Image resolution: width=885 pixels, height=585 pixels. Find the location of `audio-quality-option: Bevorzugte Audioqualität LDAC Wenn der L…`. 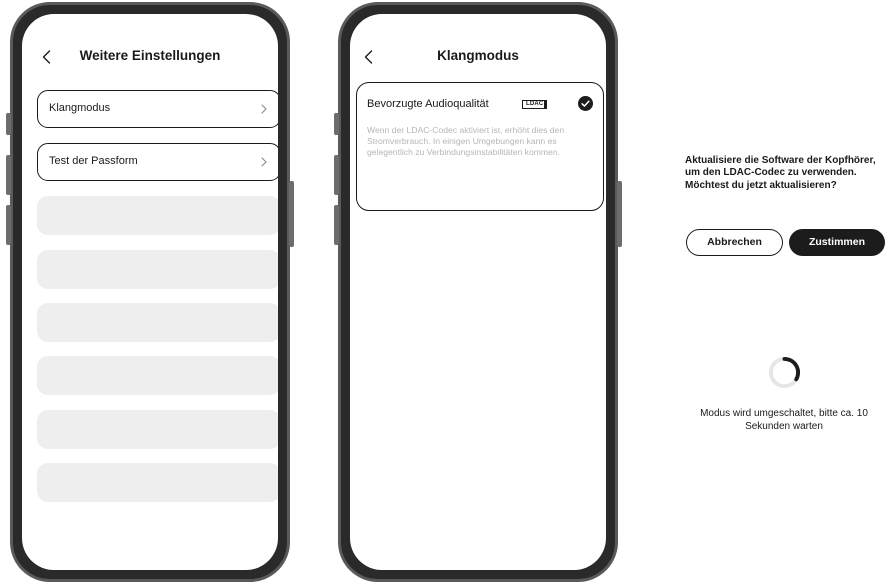

audio-quality-option: Bevorzugte Audioqualität LDAC Wenn der L… is located at coordinates (480, 146).